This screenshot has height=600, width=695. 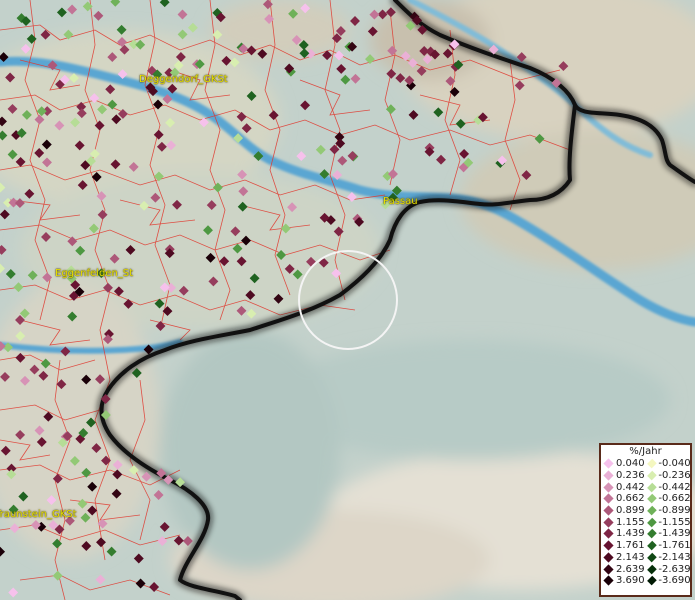 I want to click on legend-label: -0.236, so click(x=674, y=476).